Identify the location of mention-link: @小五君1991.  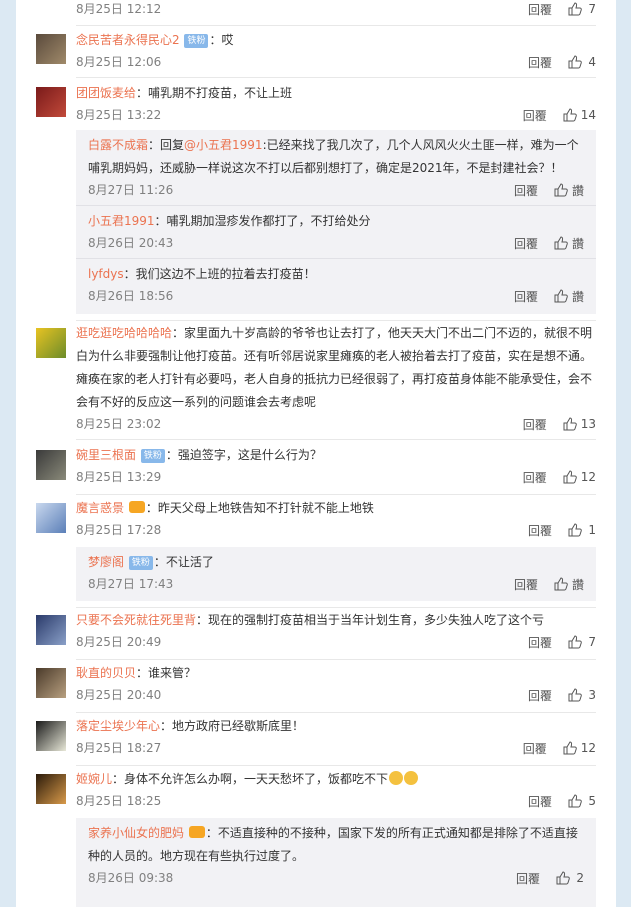
(223, 145).